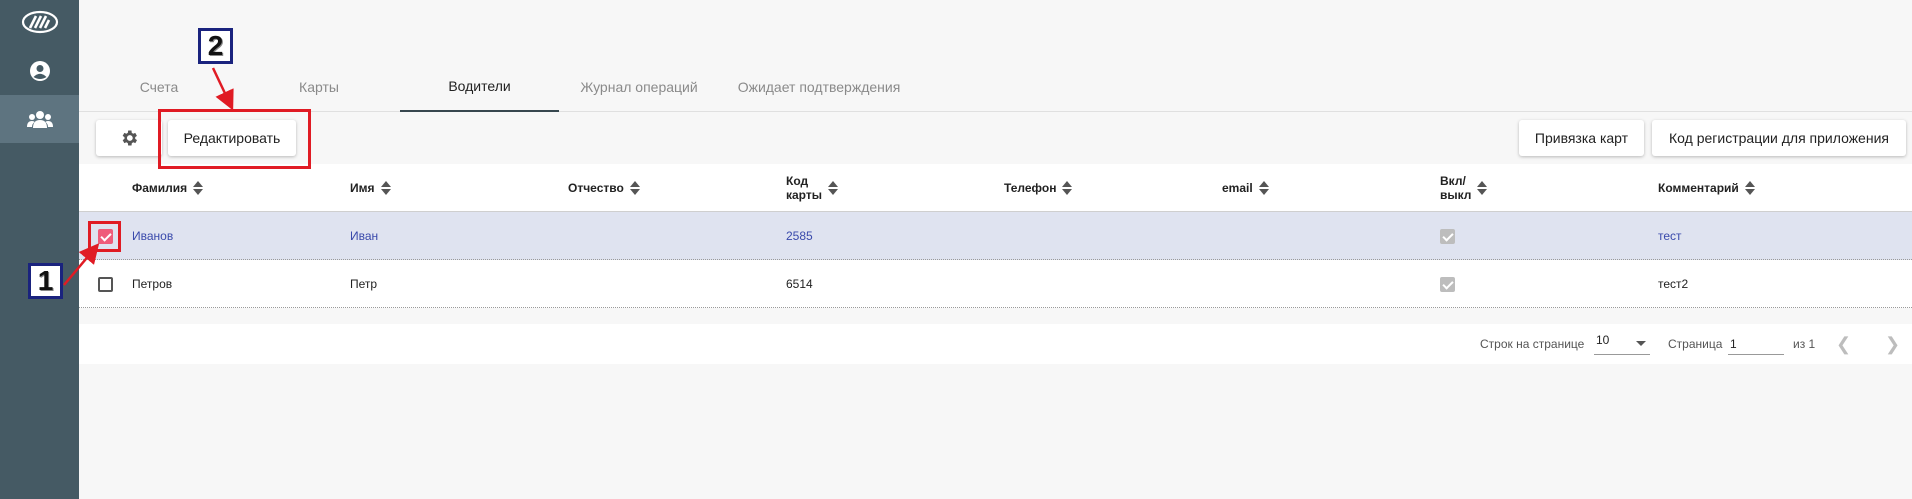 The height and width of the screenshot is (499, 1912). I want to click on checkbox-checked-icon, so click(105, 236).